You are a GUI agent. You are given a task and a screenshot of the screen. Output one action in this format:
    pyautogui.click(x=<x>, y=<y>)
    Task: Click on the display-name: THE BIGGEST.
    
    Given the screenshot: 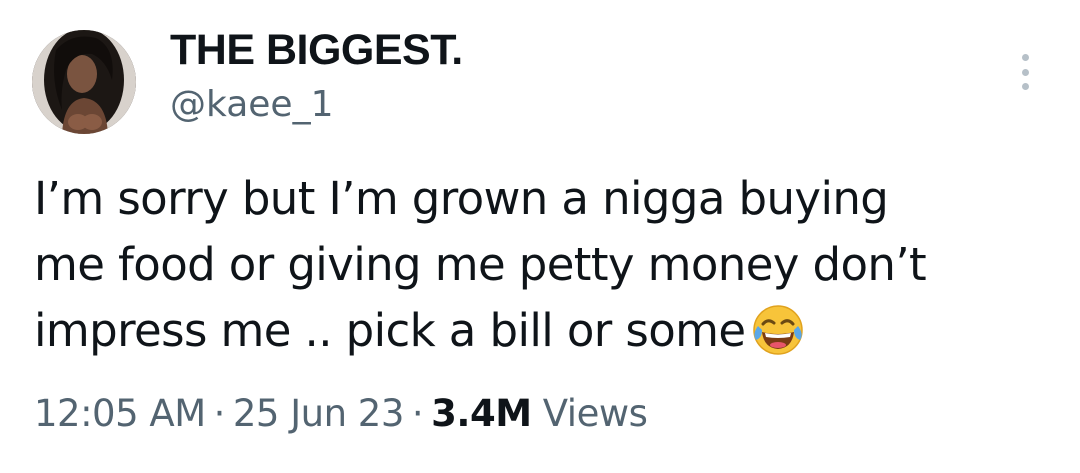 What is the action you would take?
    pyautogui.click(x=316, y=50)
    